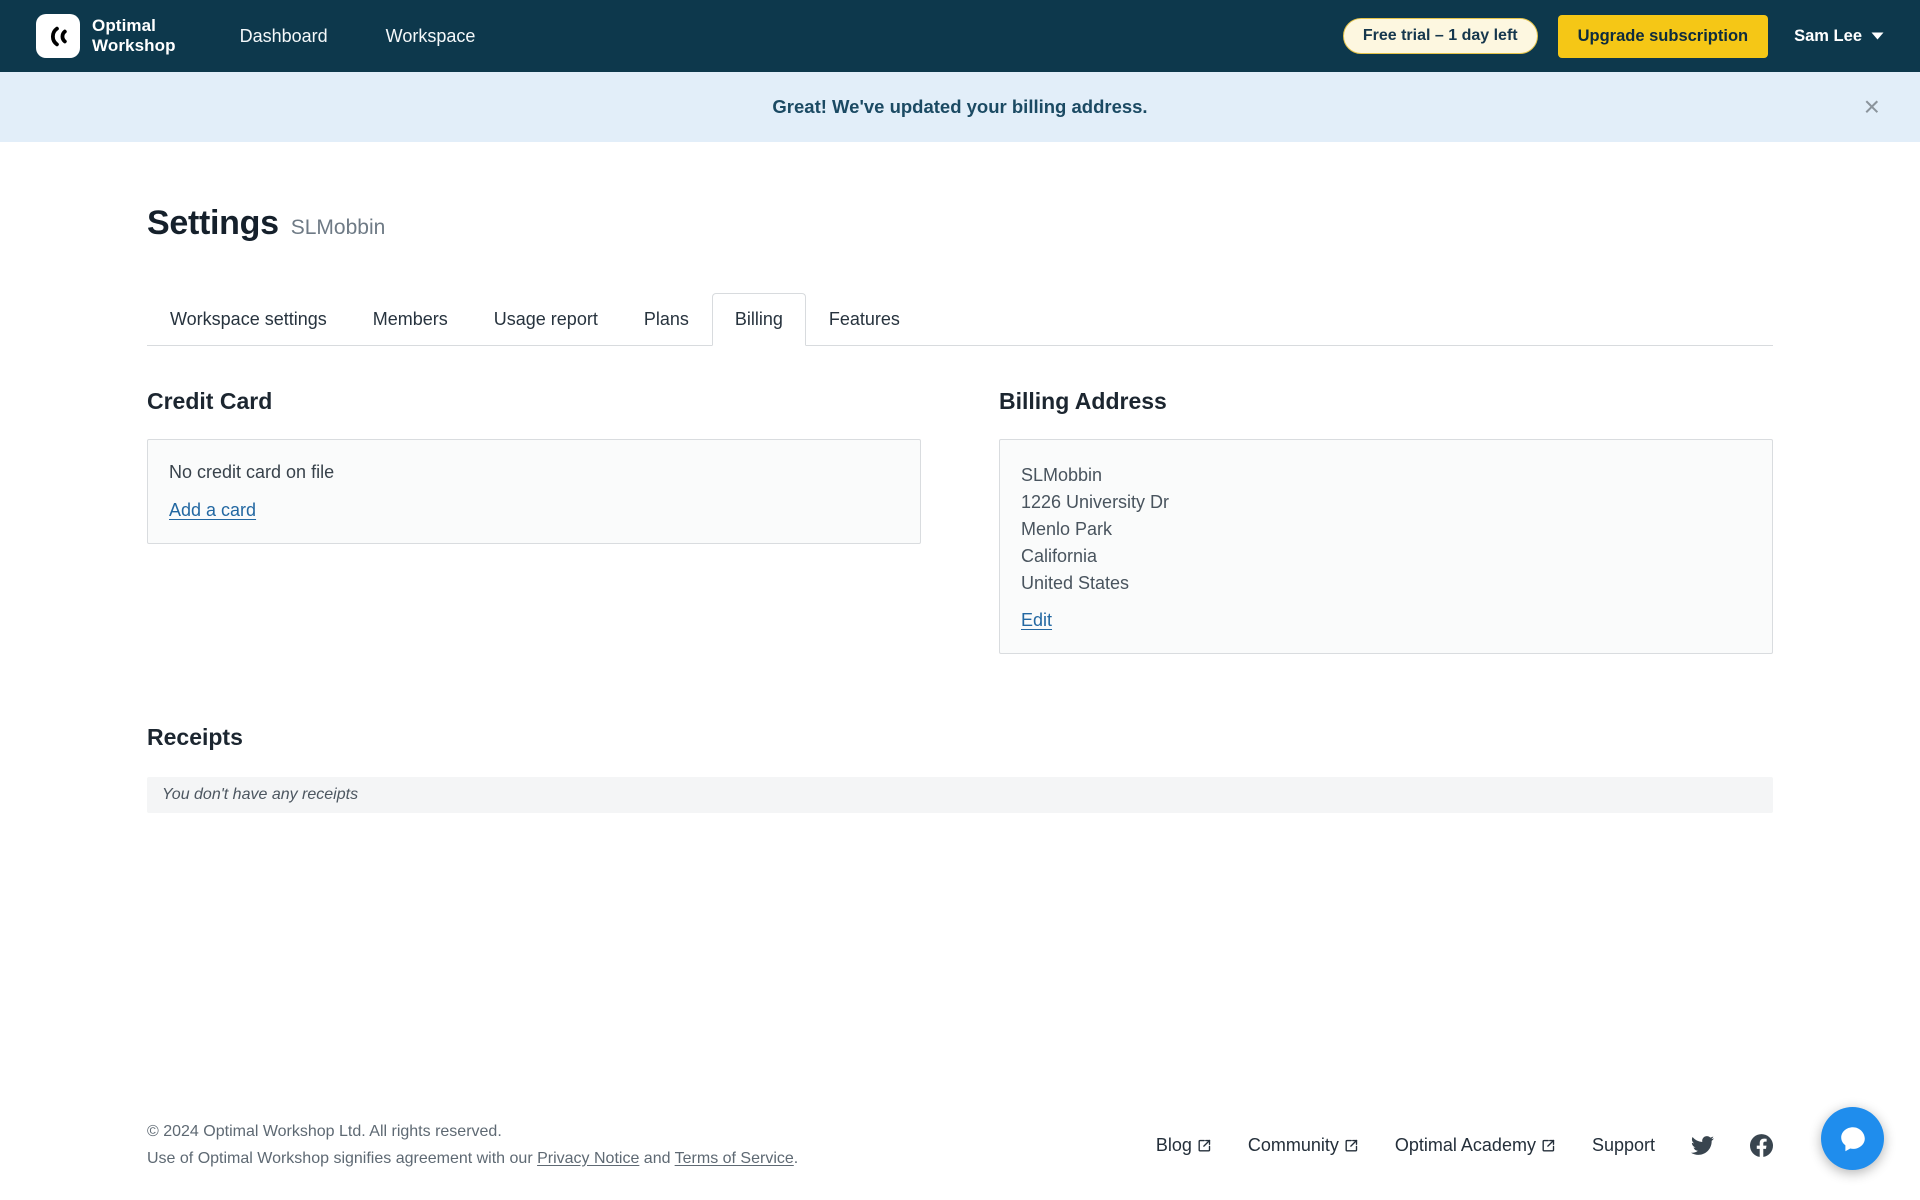 The image size is (1920, 1200). I want to click on nav-item-dashboard: Dashboard, so click(284, 36).